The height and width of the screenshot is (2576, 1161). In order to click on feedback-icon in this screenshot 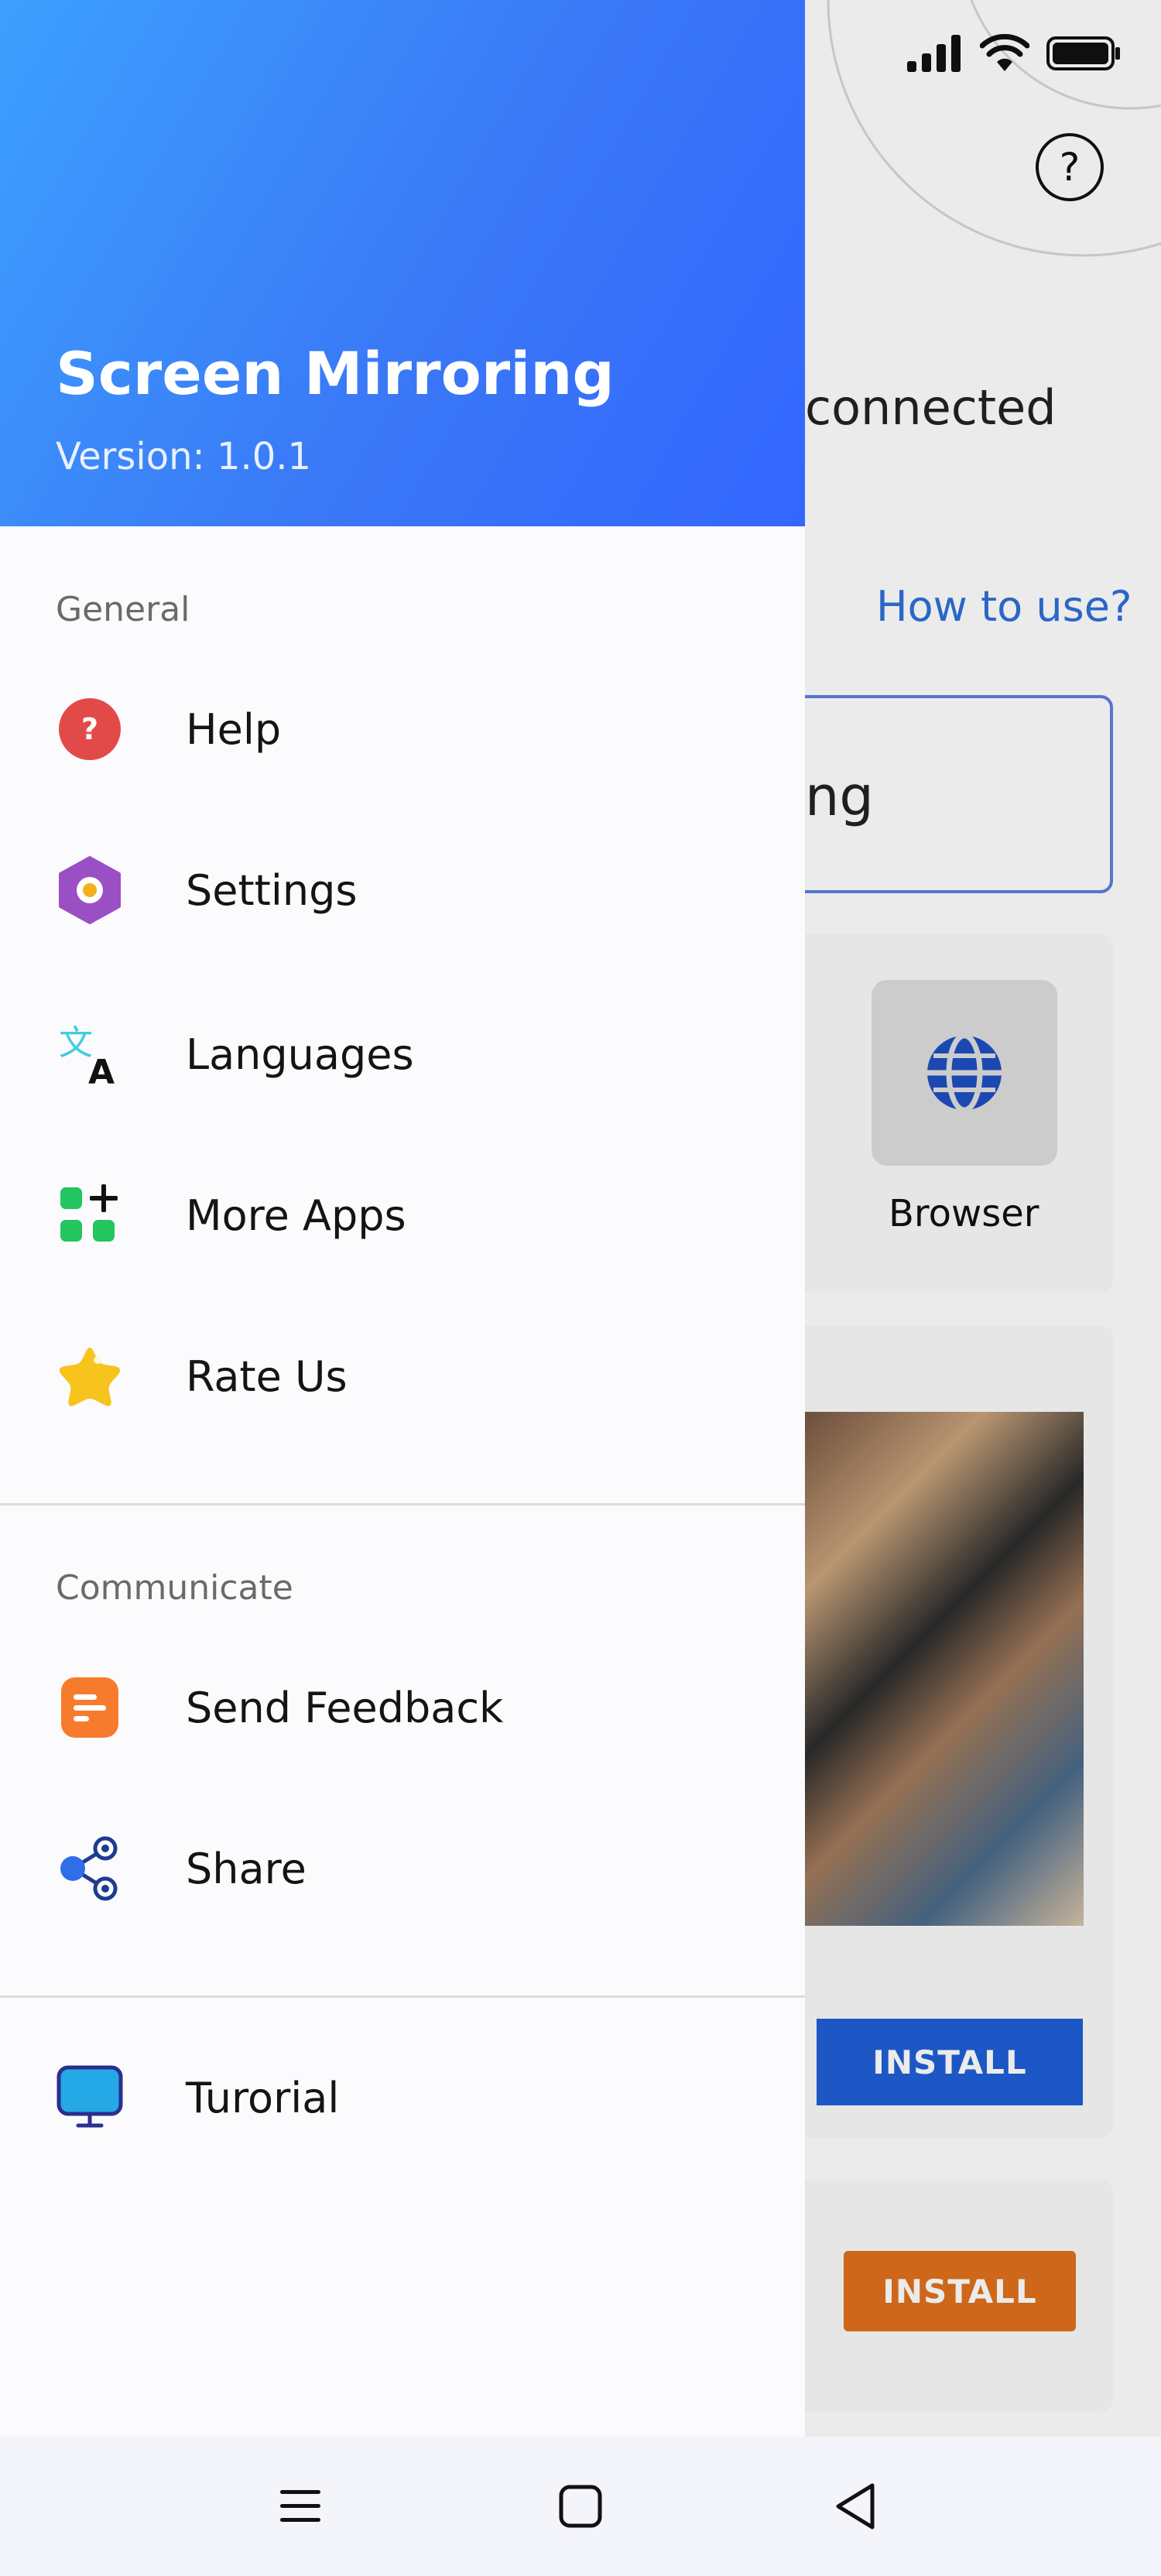, I will do `click(90, 1707)`.